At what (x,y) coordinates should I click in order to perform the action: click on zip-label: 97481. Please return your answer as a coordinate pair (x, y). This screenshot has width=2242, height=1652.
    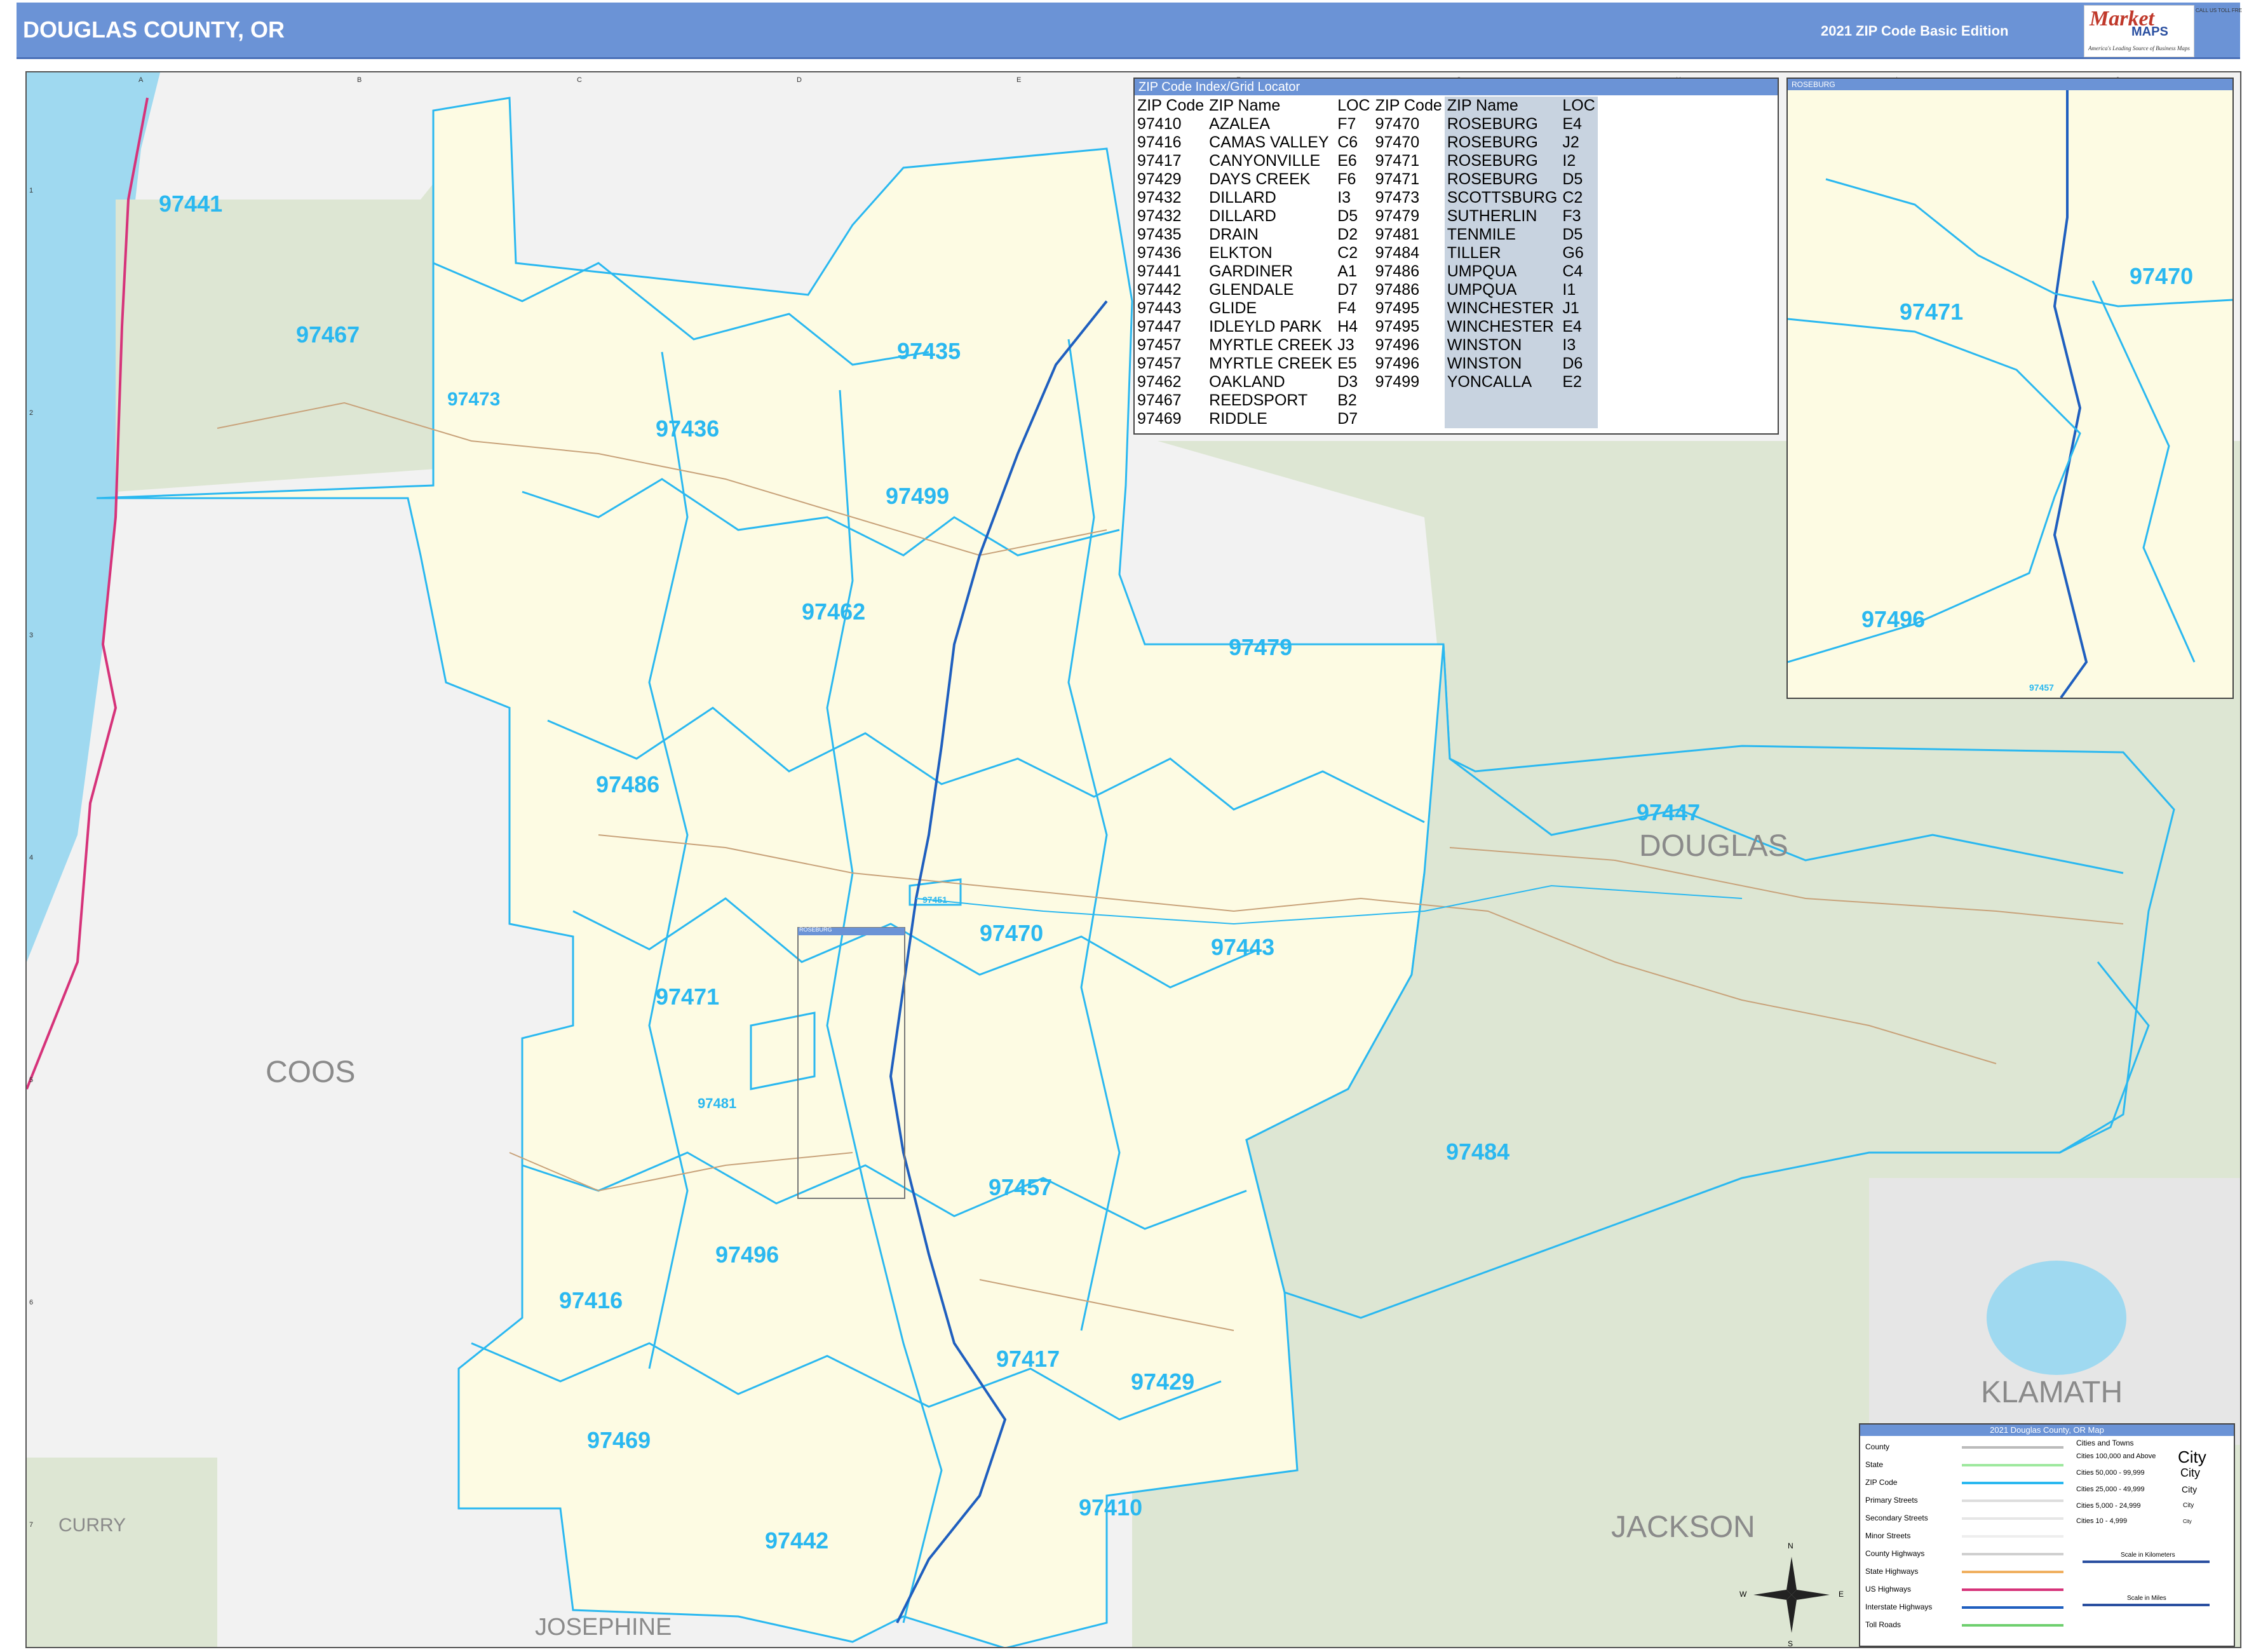
    Looking at the image, I should click on (717, 1103).